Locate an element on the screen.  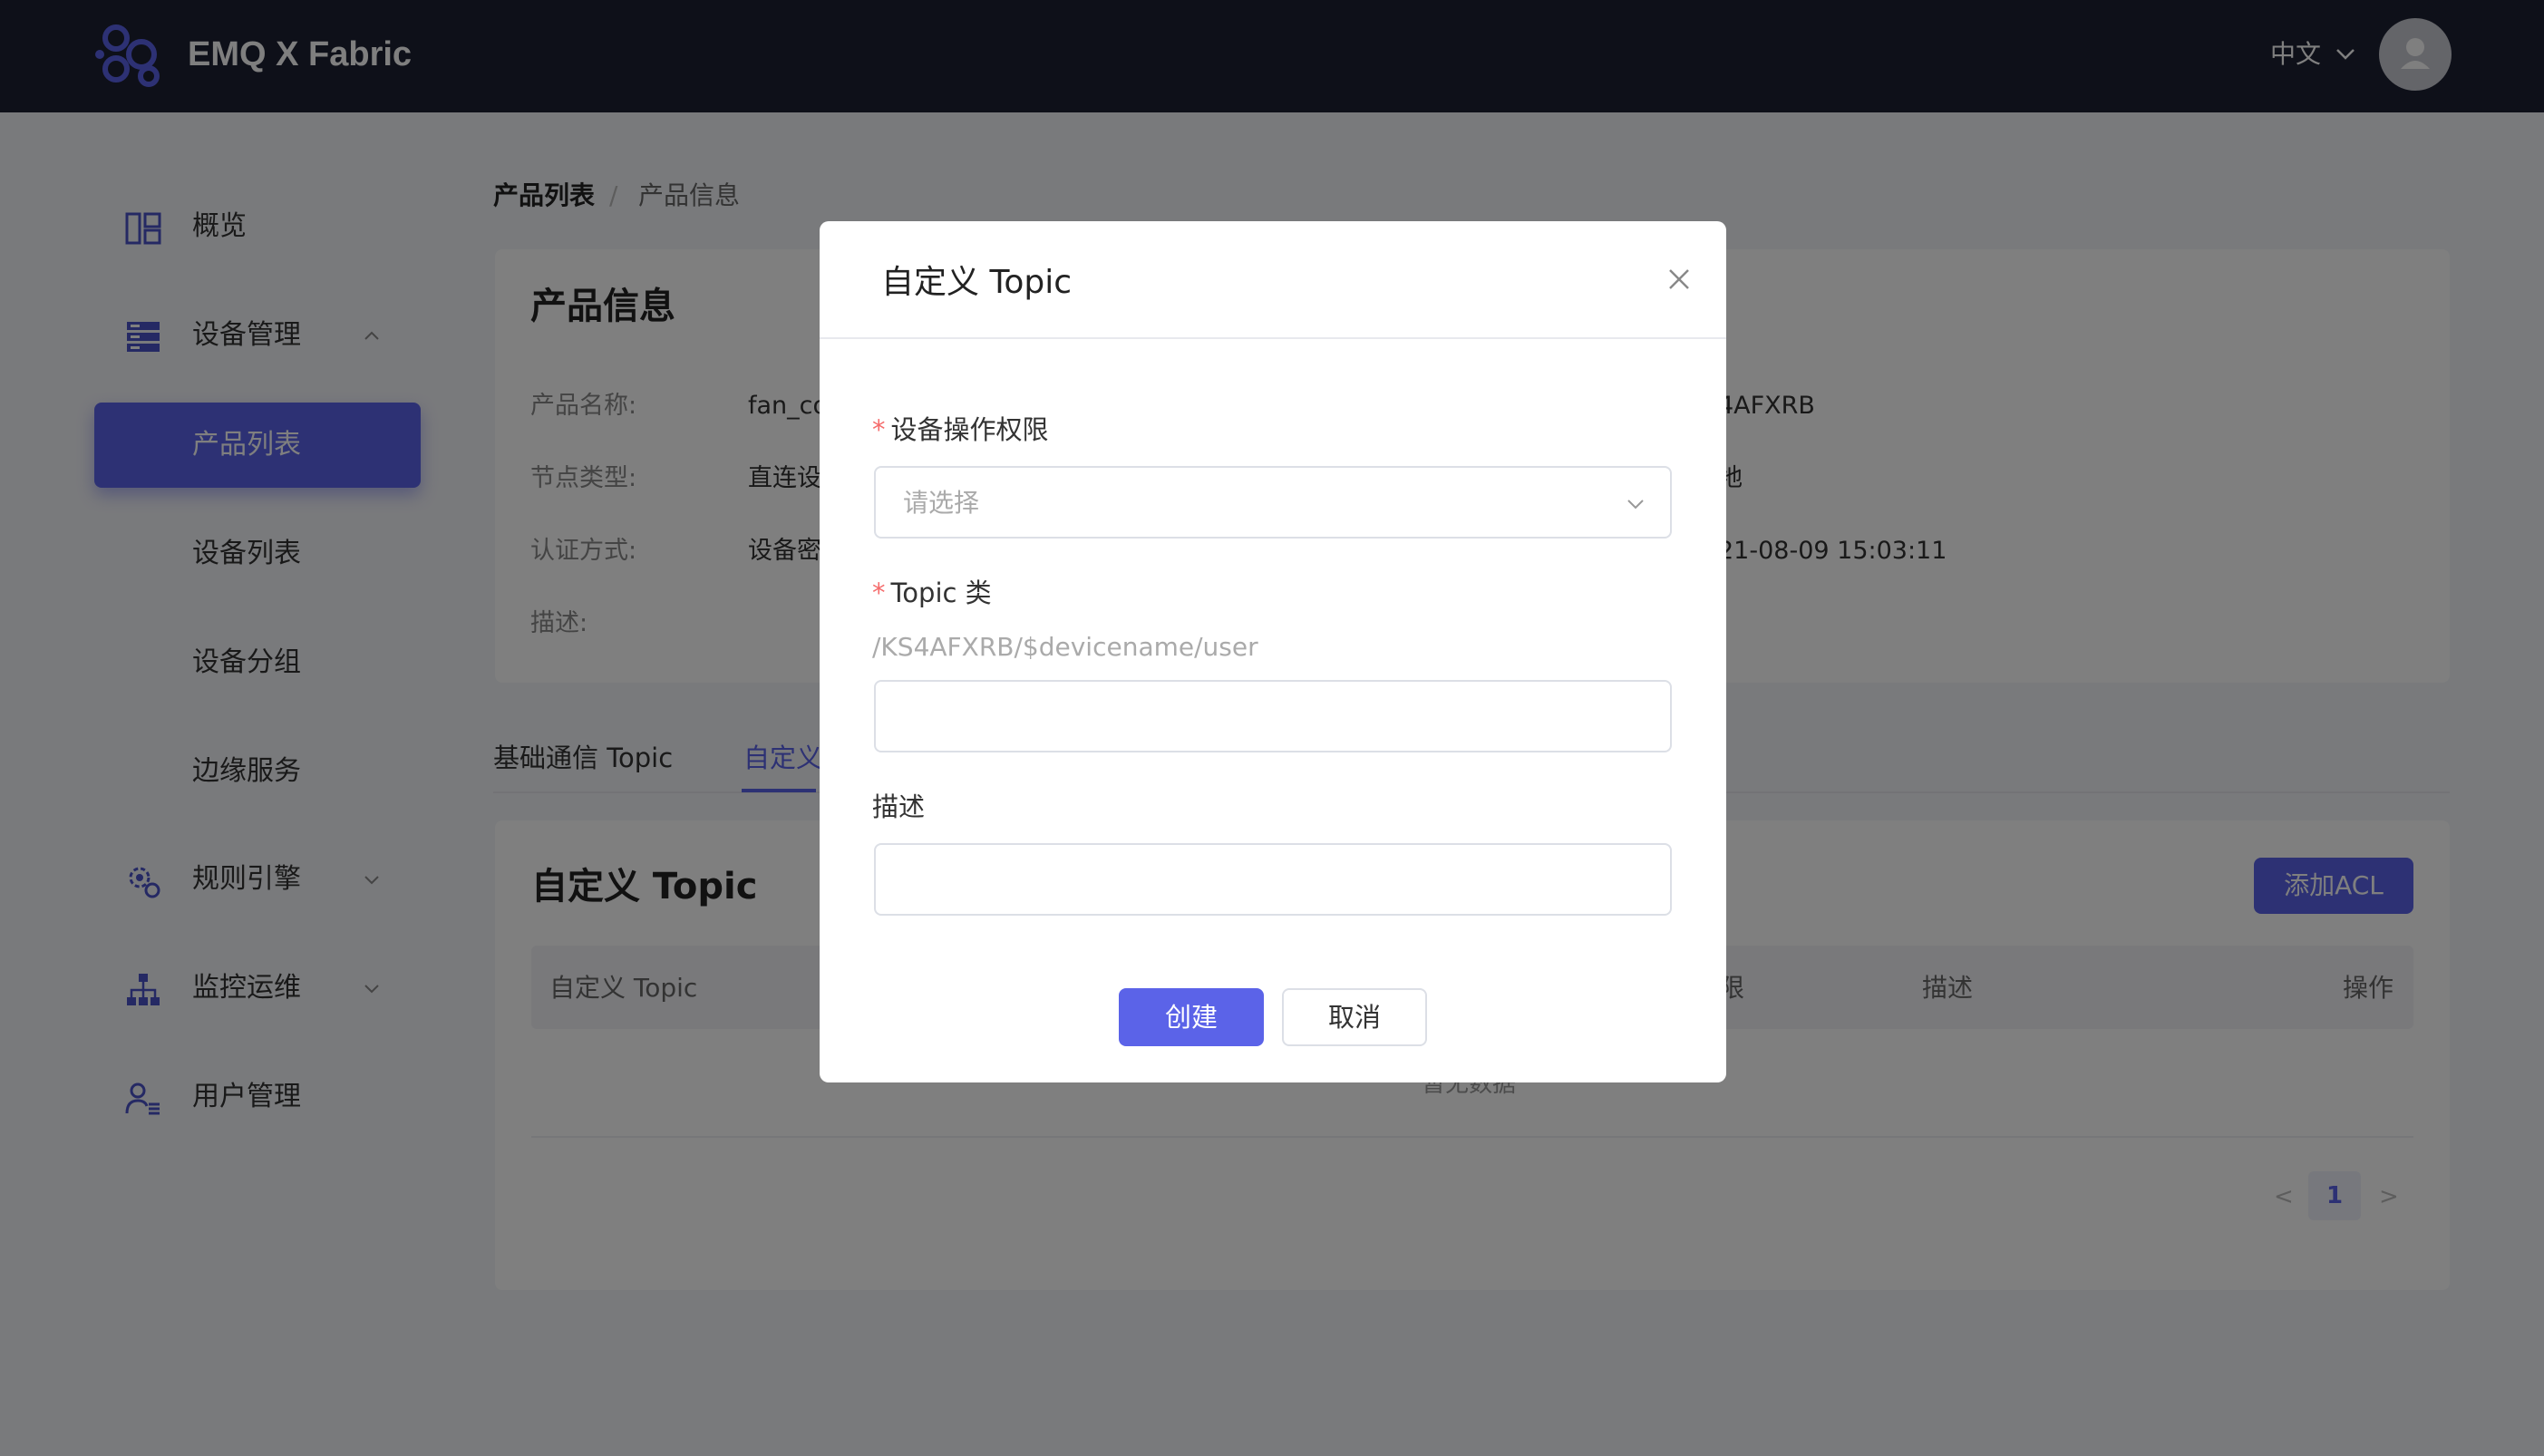
select-placeholder: 请选择 is located at coordinates (941, 503).